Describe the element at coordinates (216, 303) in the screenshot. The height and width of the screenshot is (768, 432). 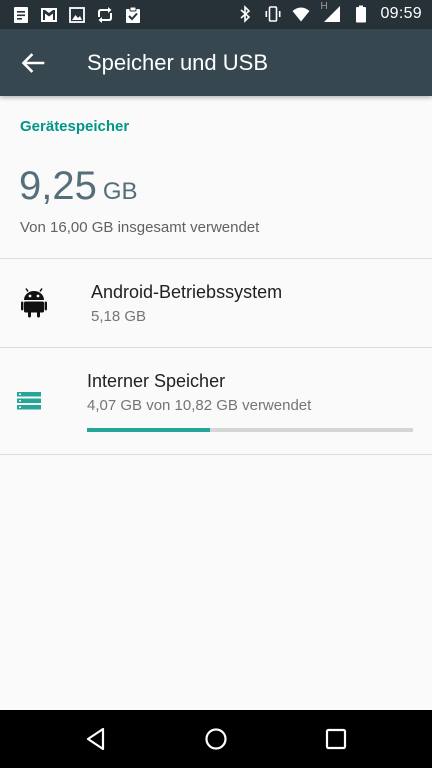
I see `list-item-android-os: Android-Betriebssystem 5,18 GB` at that location.